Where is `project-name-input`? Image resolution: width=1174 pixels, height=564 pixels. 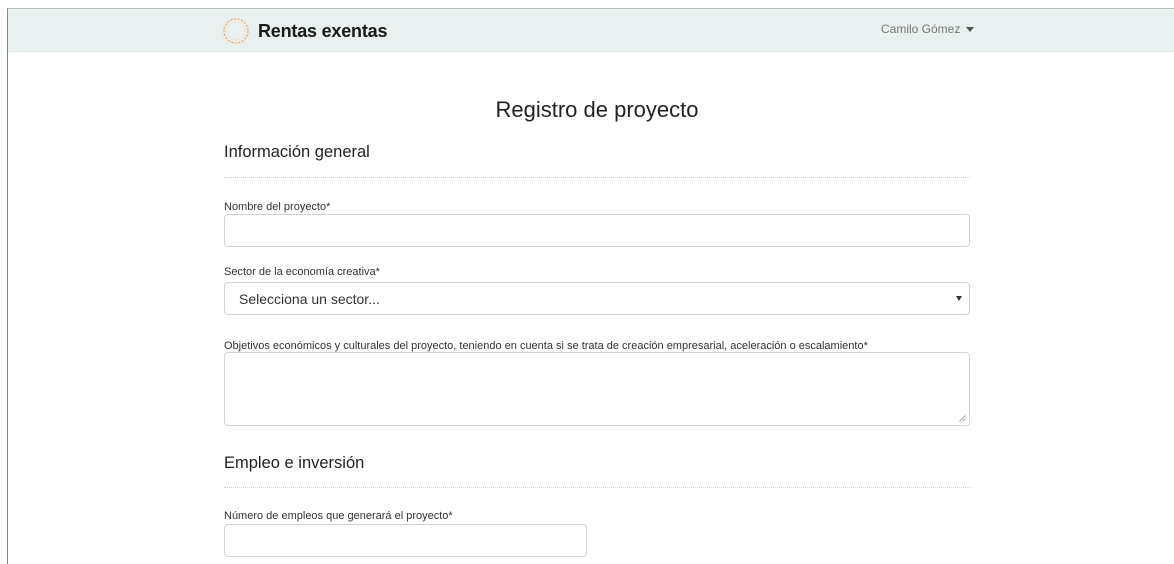
project-name-input is located at coordinates (597, 230).